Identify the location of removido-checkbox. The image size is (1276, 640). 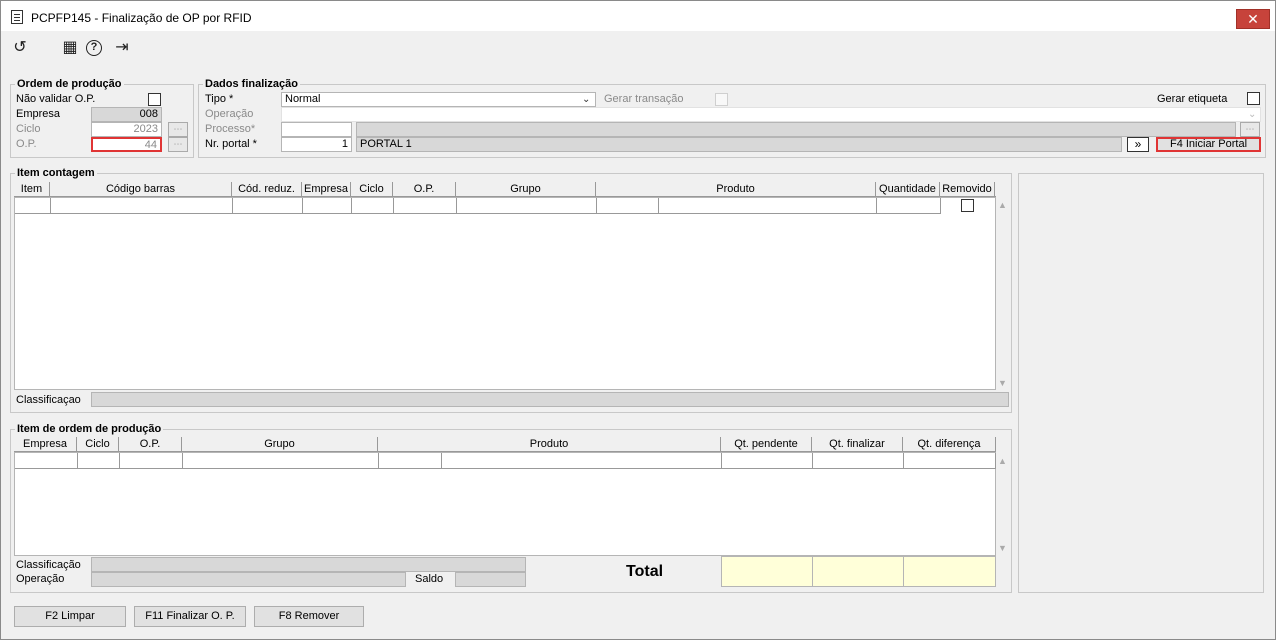
(967, 205).